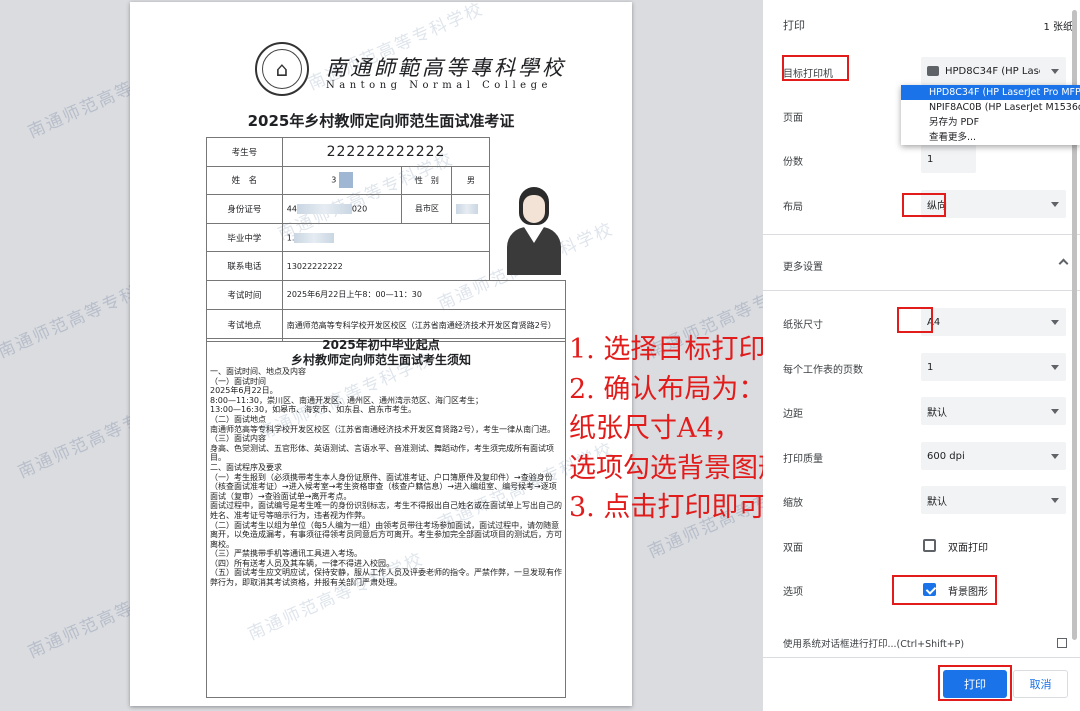  What do you see at coordinates (427, 209) in the screenshot?
I see `county-label: 县市区` at bounding box center [427, 209].